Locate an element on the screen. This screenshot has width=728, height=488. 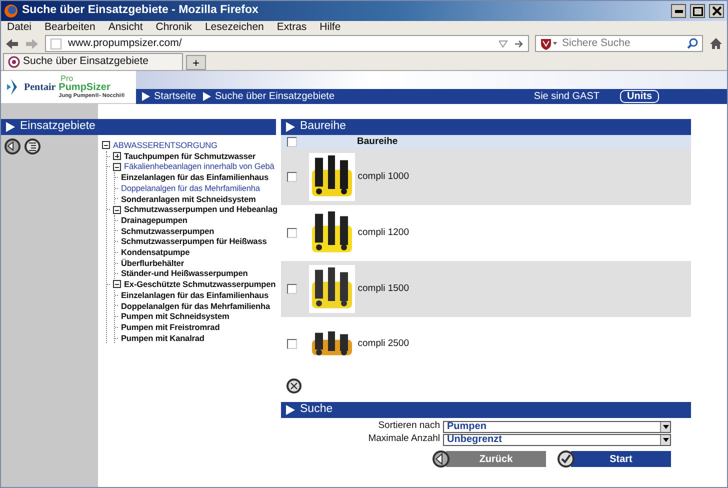
url-text: www.propumpsizer.com/ is located at coordinates (125, 43).